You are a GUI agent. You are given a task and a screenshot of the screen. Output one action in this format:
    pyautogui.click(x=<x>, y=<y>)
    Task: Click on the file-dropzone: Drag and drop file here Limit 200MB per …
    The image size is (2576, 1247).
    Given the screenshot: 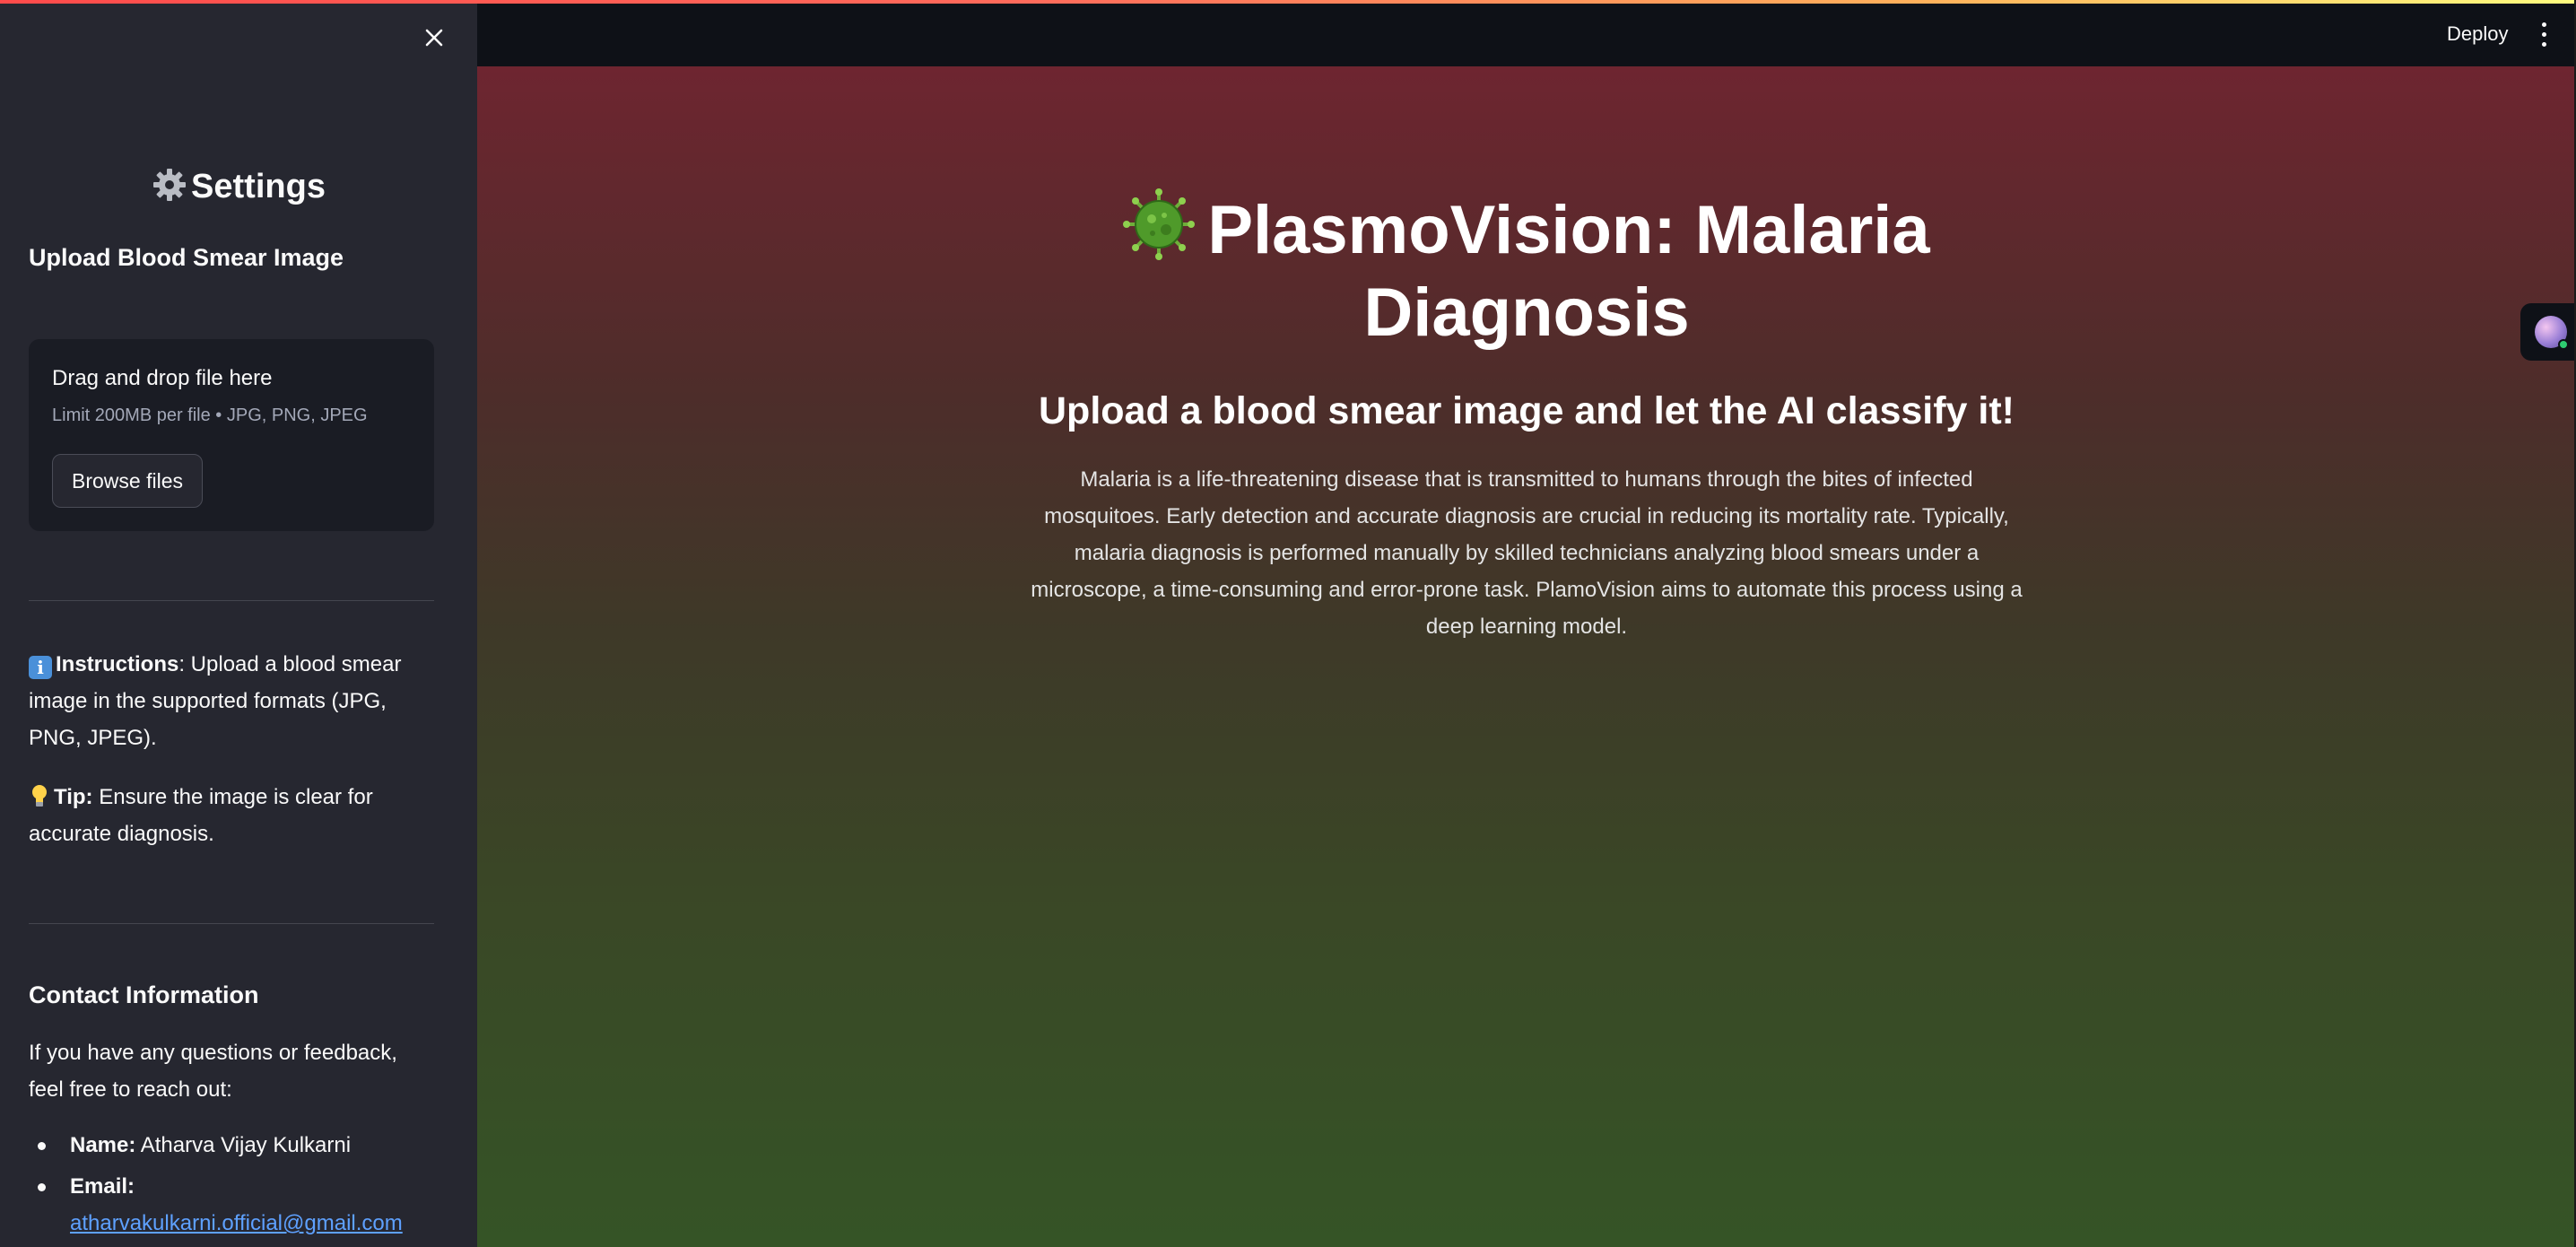 What is the action you would take?
    pyautogui.click(x=231, y=435)
    